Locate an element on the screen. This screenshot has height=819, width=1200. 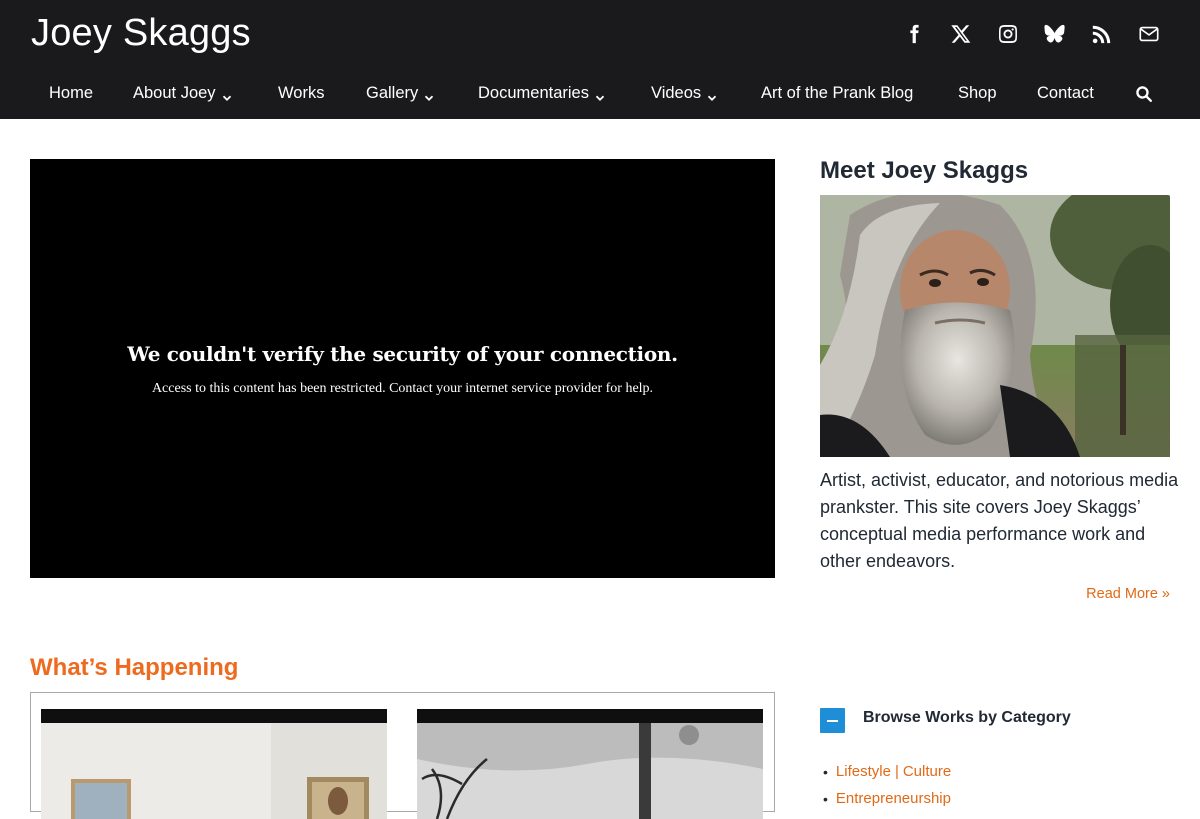
nav-item-about-joey: About Joey is located at coordinates (182, 93).